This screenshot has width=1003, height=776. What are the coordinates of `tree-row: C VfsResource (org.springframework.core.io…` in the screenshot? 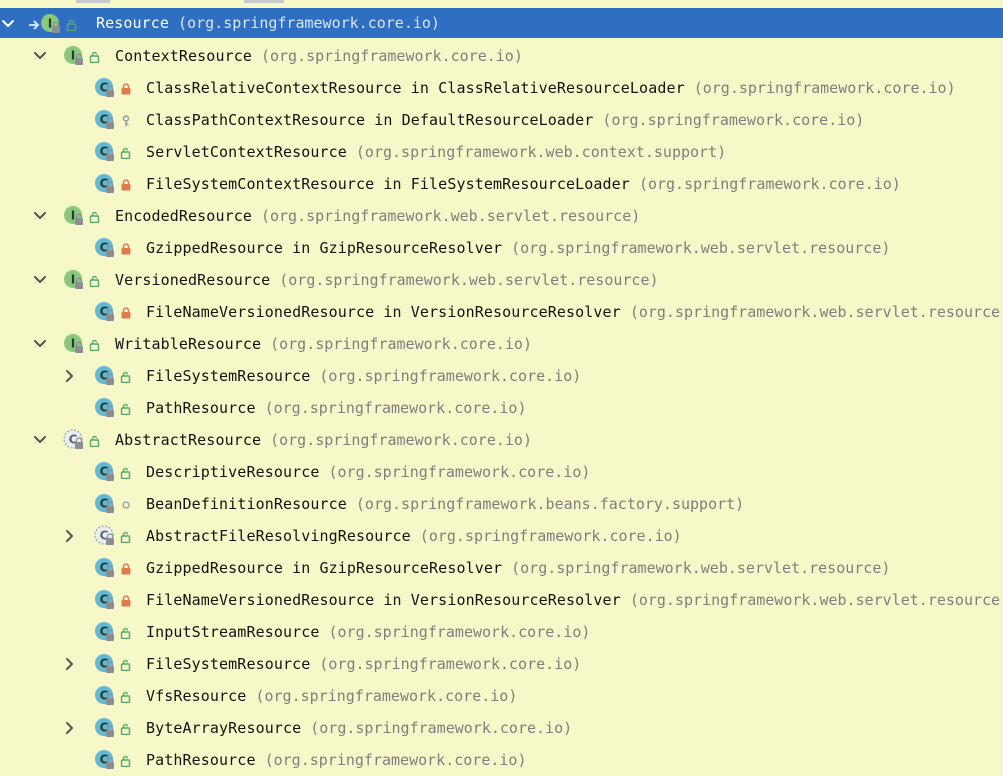 It's located at (501, 696).